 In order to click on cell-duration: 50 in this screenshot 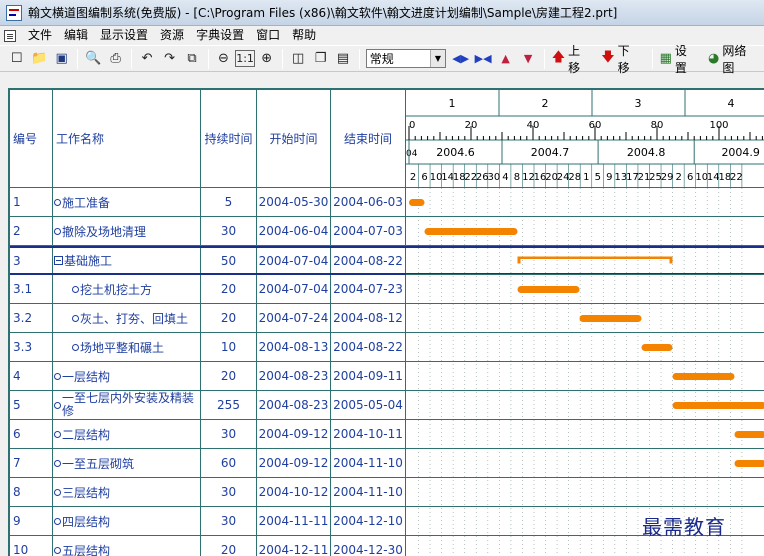, I will do `click(229, 260)`.